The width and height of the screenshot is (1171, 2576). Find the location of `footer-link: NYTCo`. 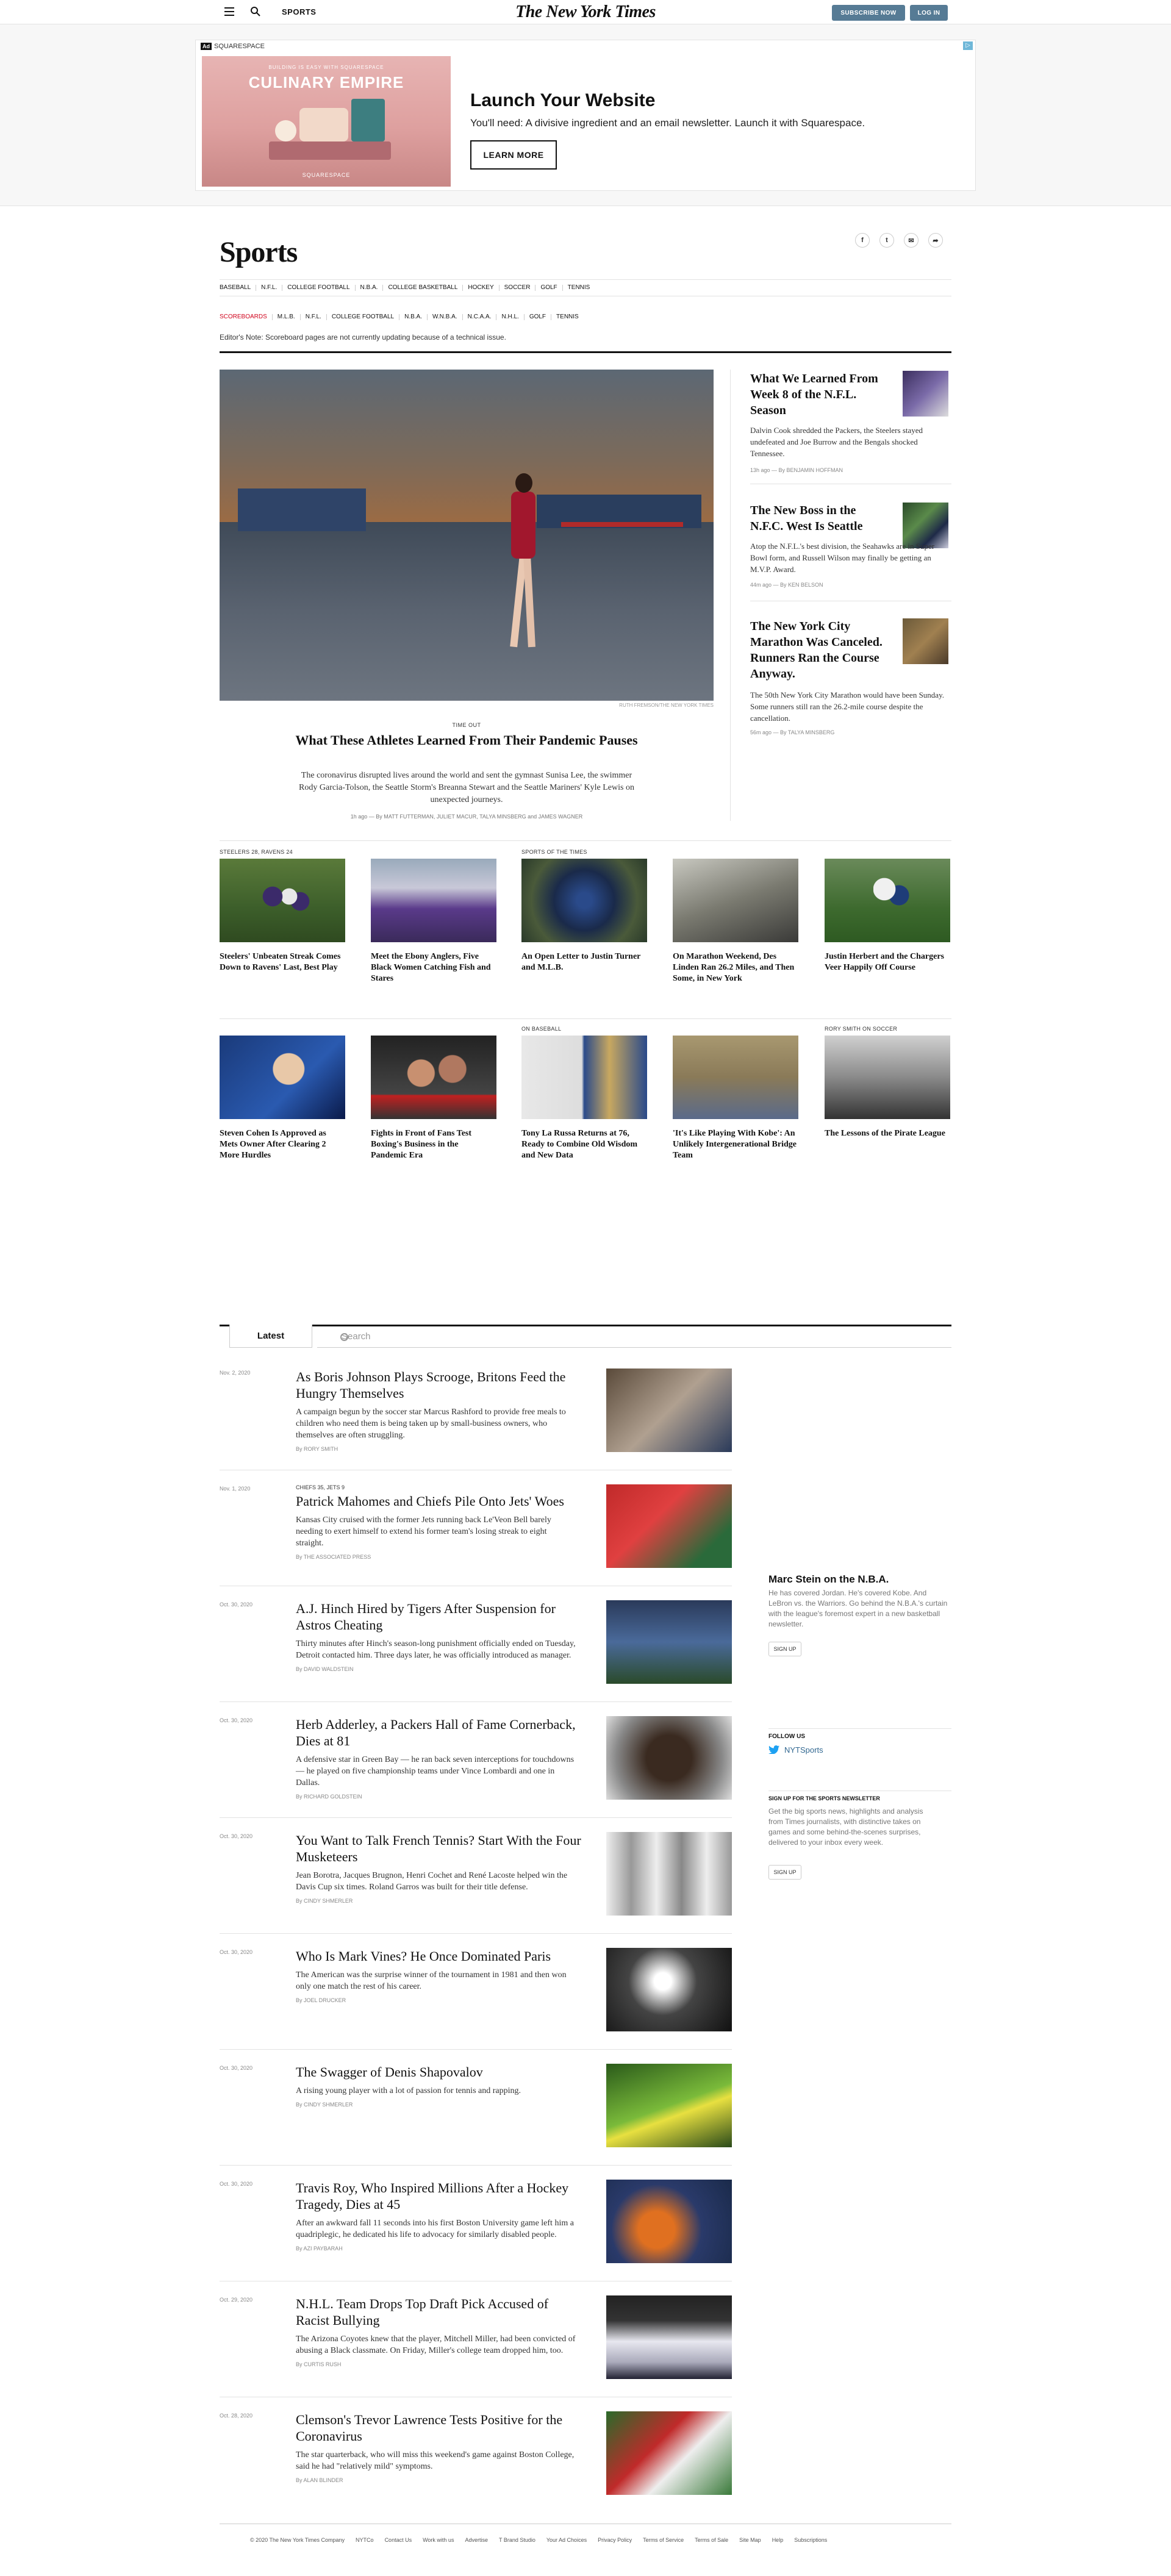

footer-link: NYTCo is located at coordinates (365, 2540).